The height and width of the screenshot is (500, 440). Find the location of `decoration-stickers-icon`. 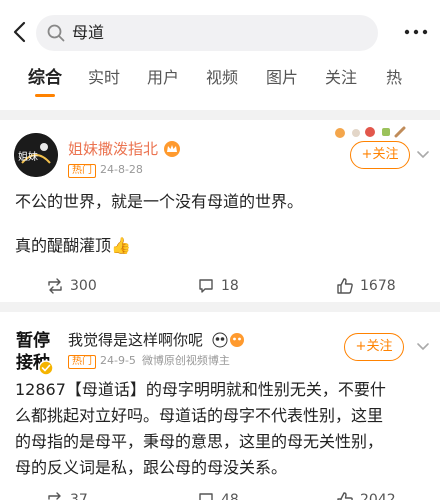

decoration-stickers-icon is located at coordinates (370, 132).